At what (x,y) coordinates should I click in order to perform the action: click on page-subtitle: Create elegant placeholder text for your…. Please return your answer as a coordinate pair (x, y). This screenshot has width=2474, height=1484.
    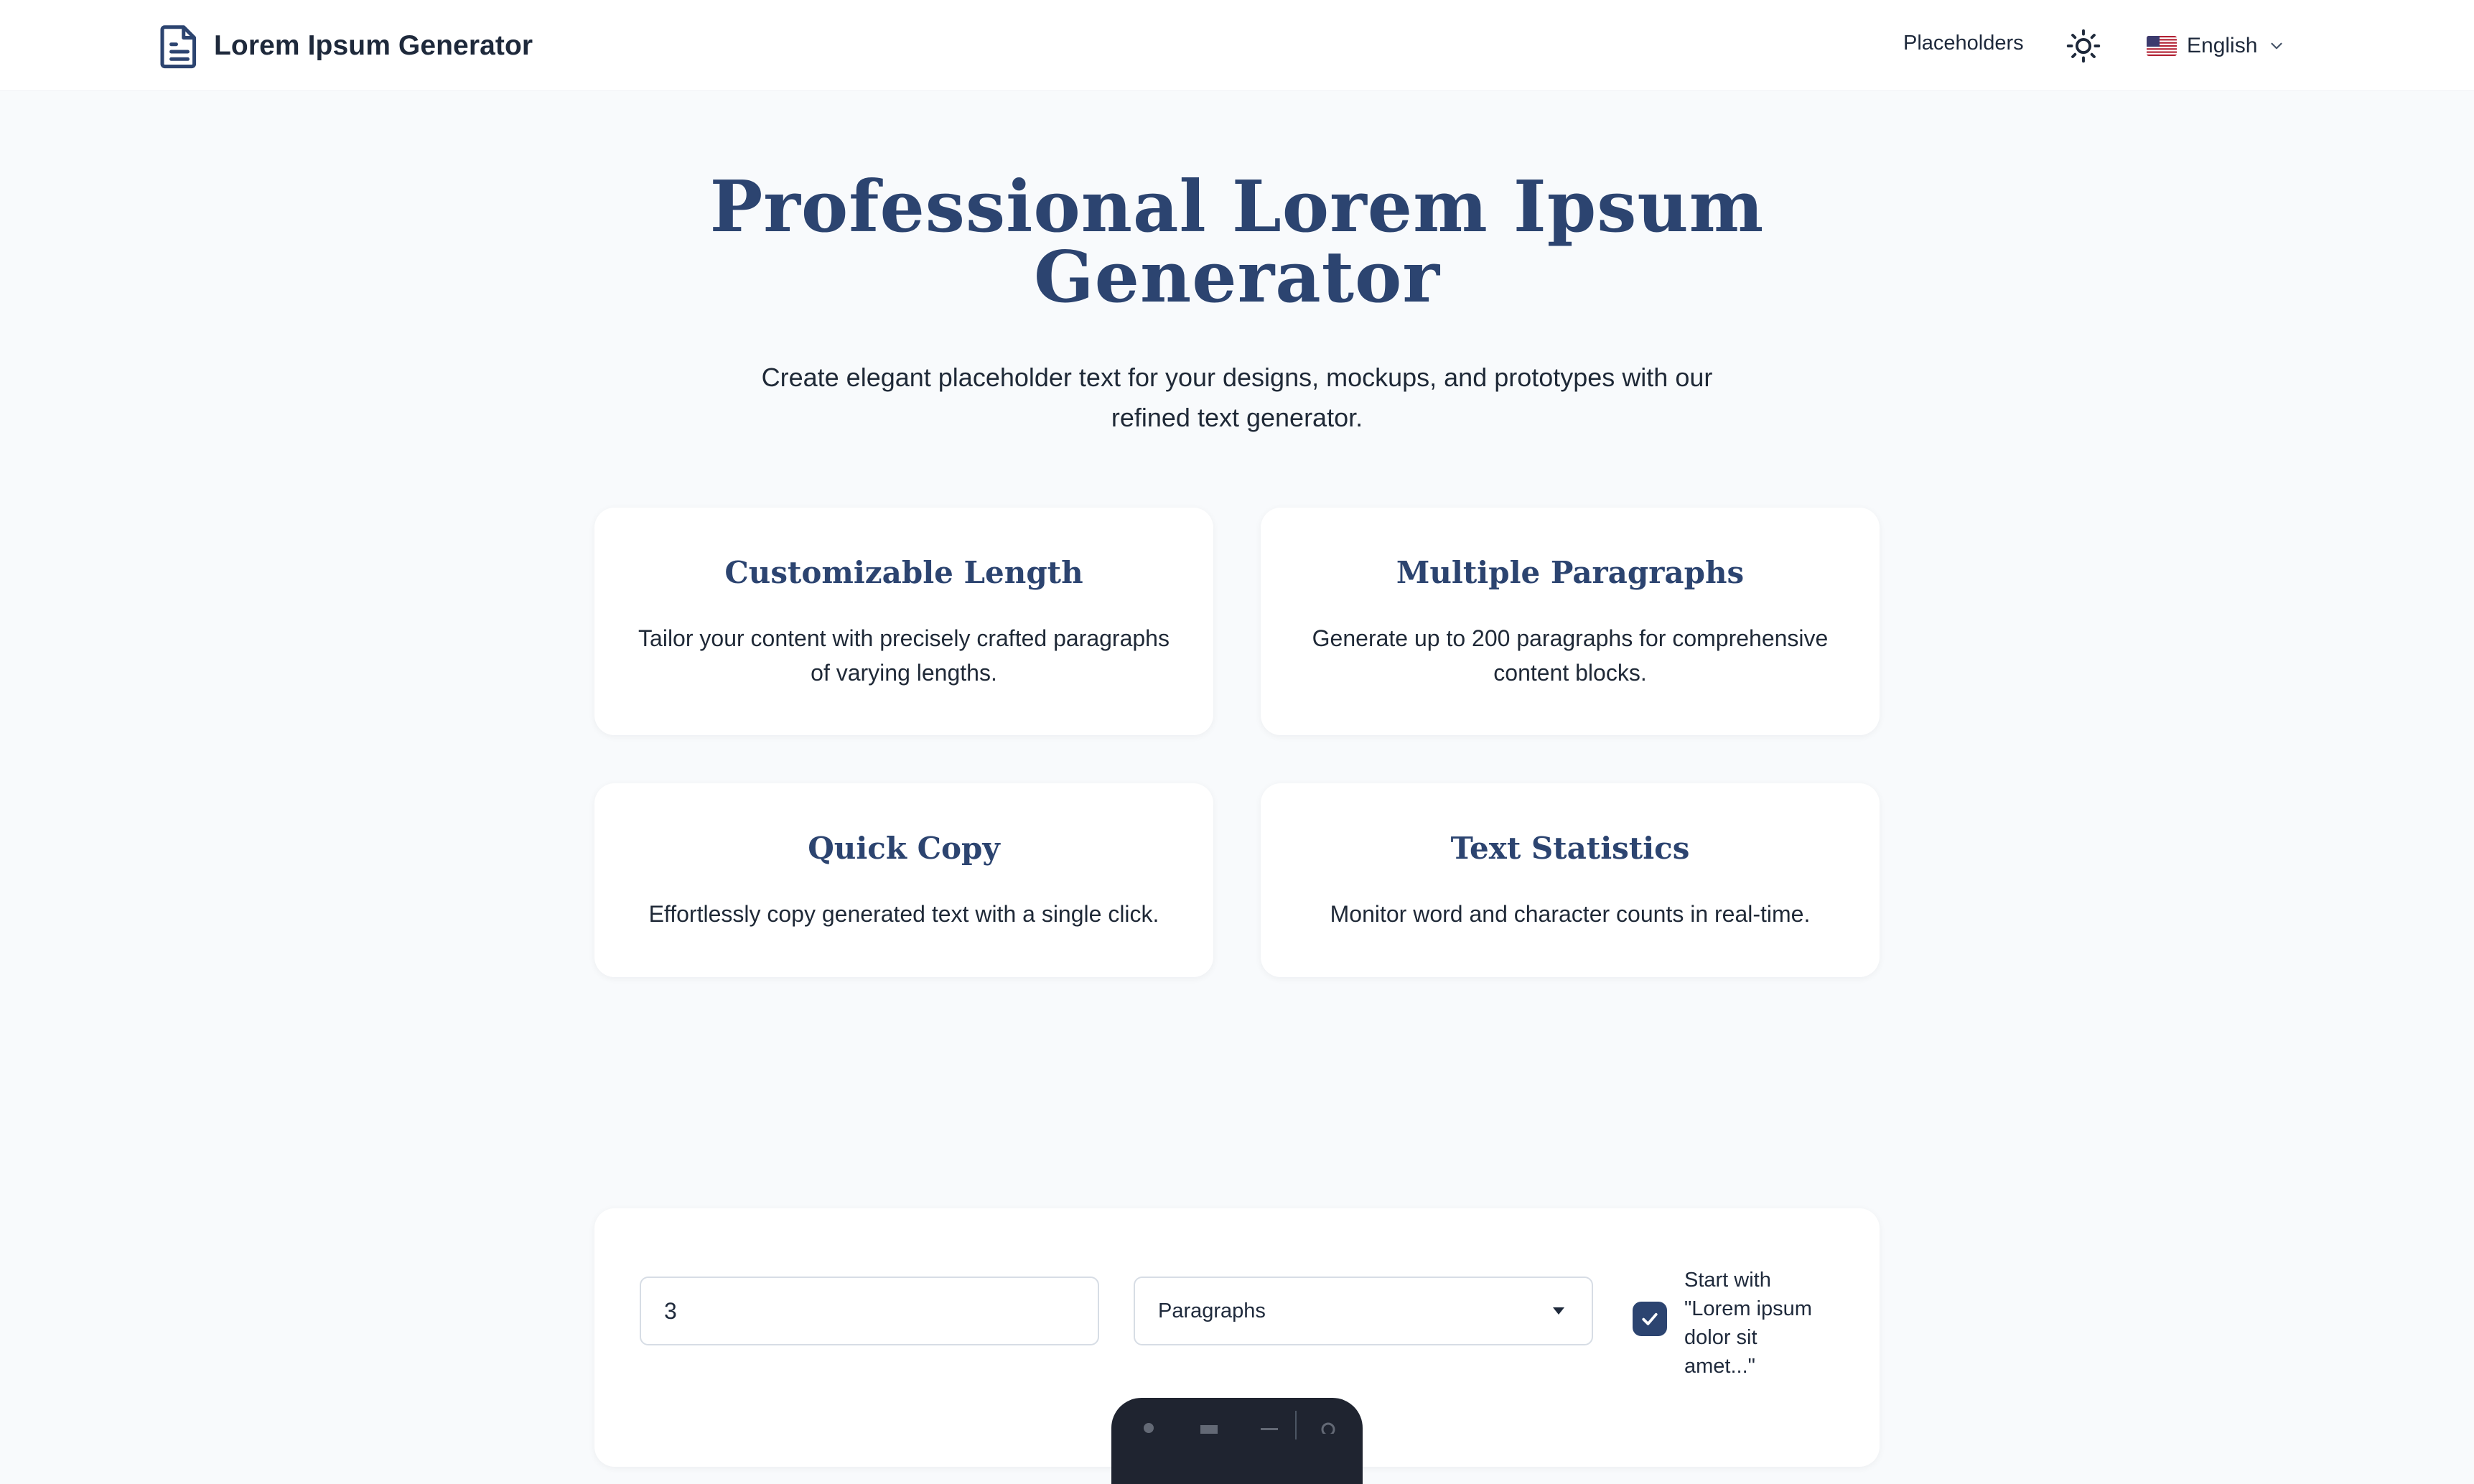
    Looking at the image, I should click on (1237, 397).